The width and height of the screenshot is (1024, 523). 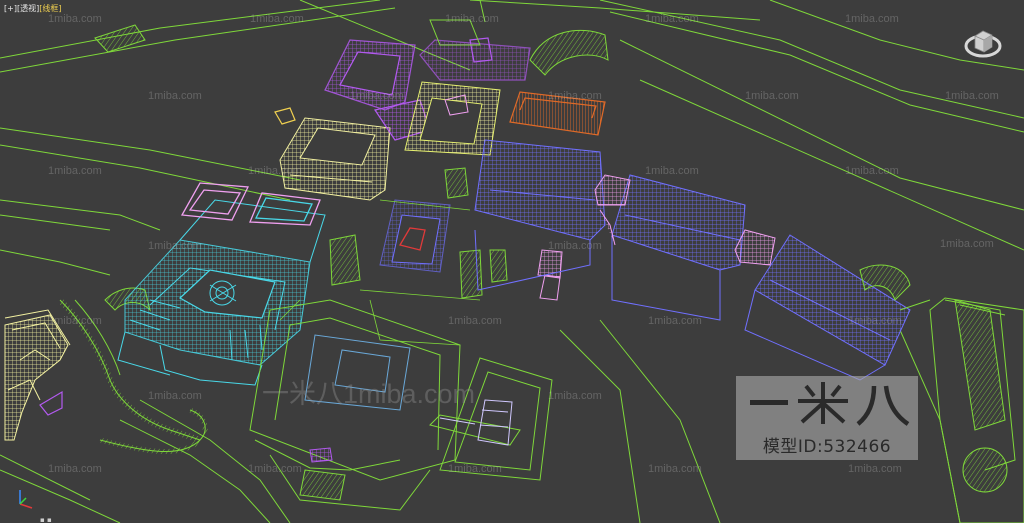 What do you see at coordinates (415, 236) in the screenshot?
I see `building-center-pavilion` at bounding box center [415, 236].